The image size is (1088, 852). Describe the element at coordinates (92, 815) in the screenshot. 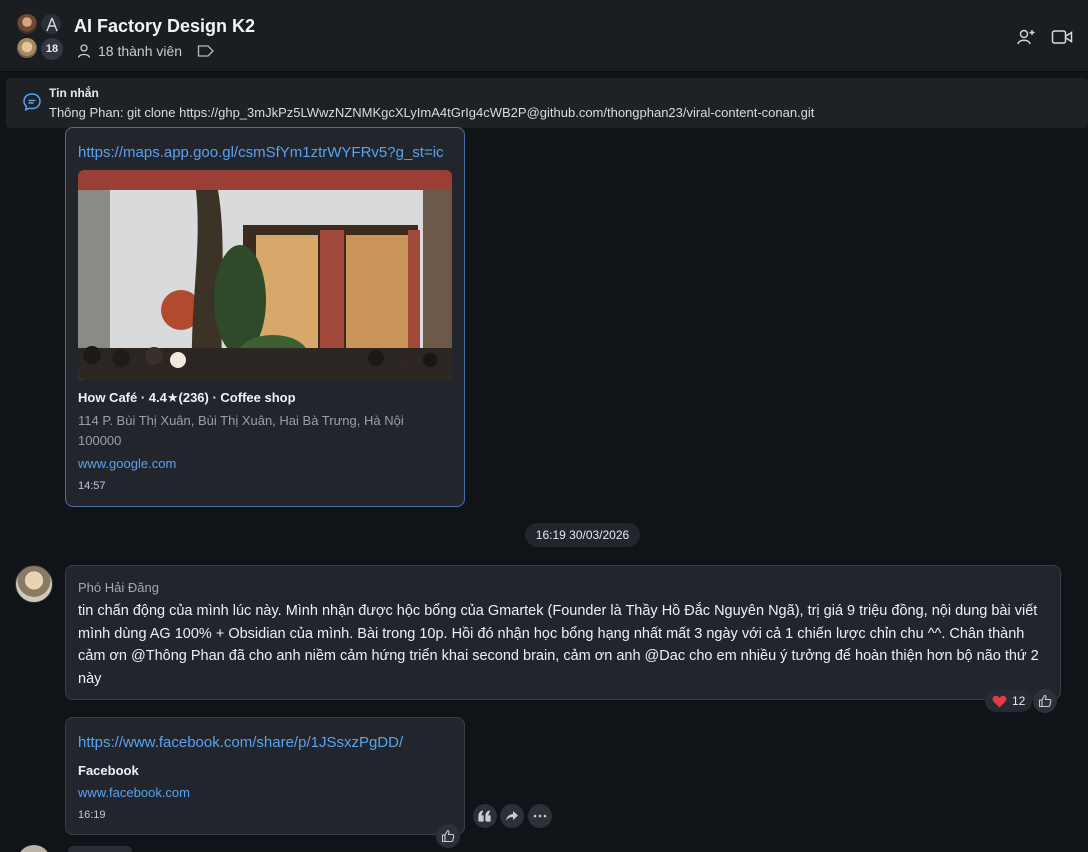

I see `message-time: 16:19` at that location.